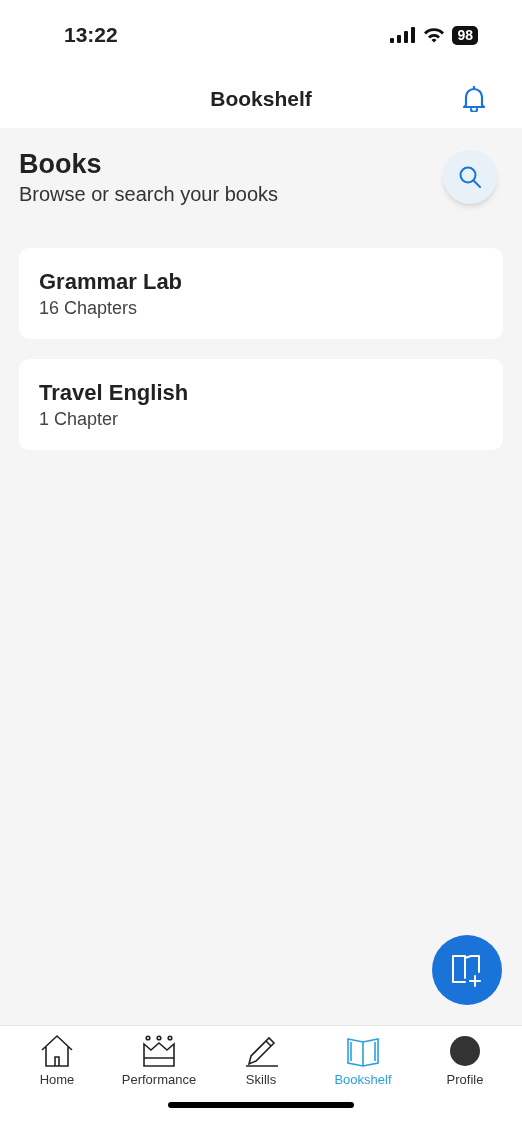 Image resolution: width=522 pixels, height=1127 pixels. I want to click on tab: Profile, so click(465, 1061).